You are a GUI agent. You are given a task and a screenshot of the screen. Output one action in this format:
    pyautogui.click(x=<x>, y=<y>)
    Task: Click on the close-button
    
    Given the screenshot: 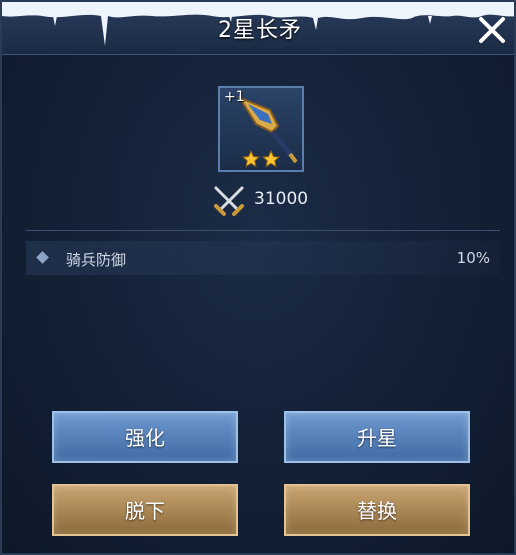 What is the action you would take?
    pyautogui.click(x=492, y=30)
    